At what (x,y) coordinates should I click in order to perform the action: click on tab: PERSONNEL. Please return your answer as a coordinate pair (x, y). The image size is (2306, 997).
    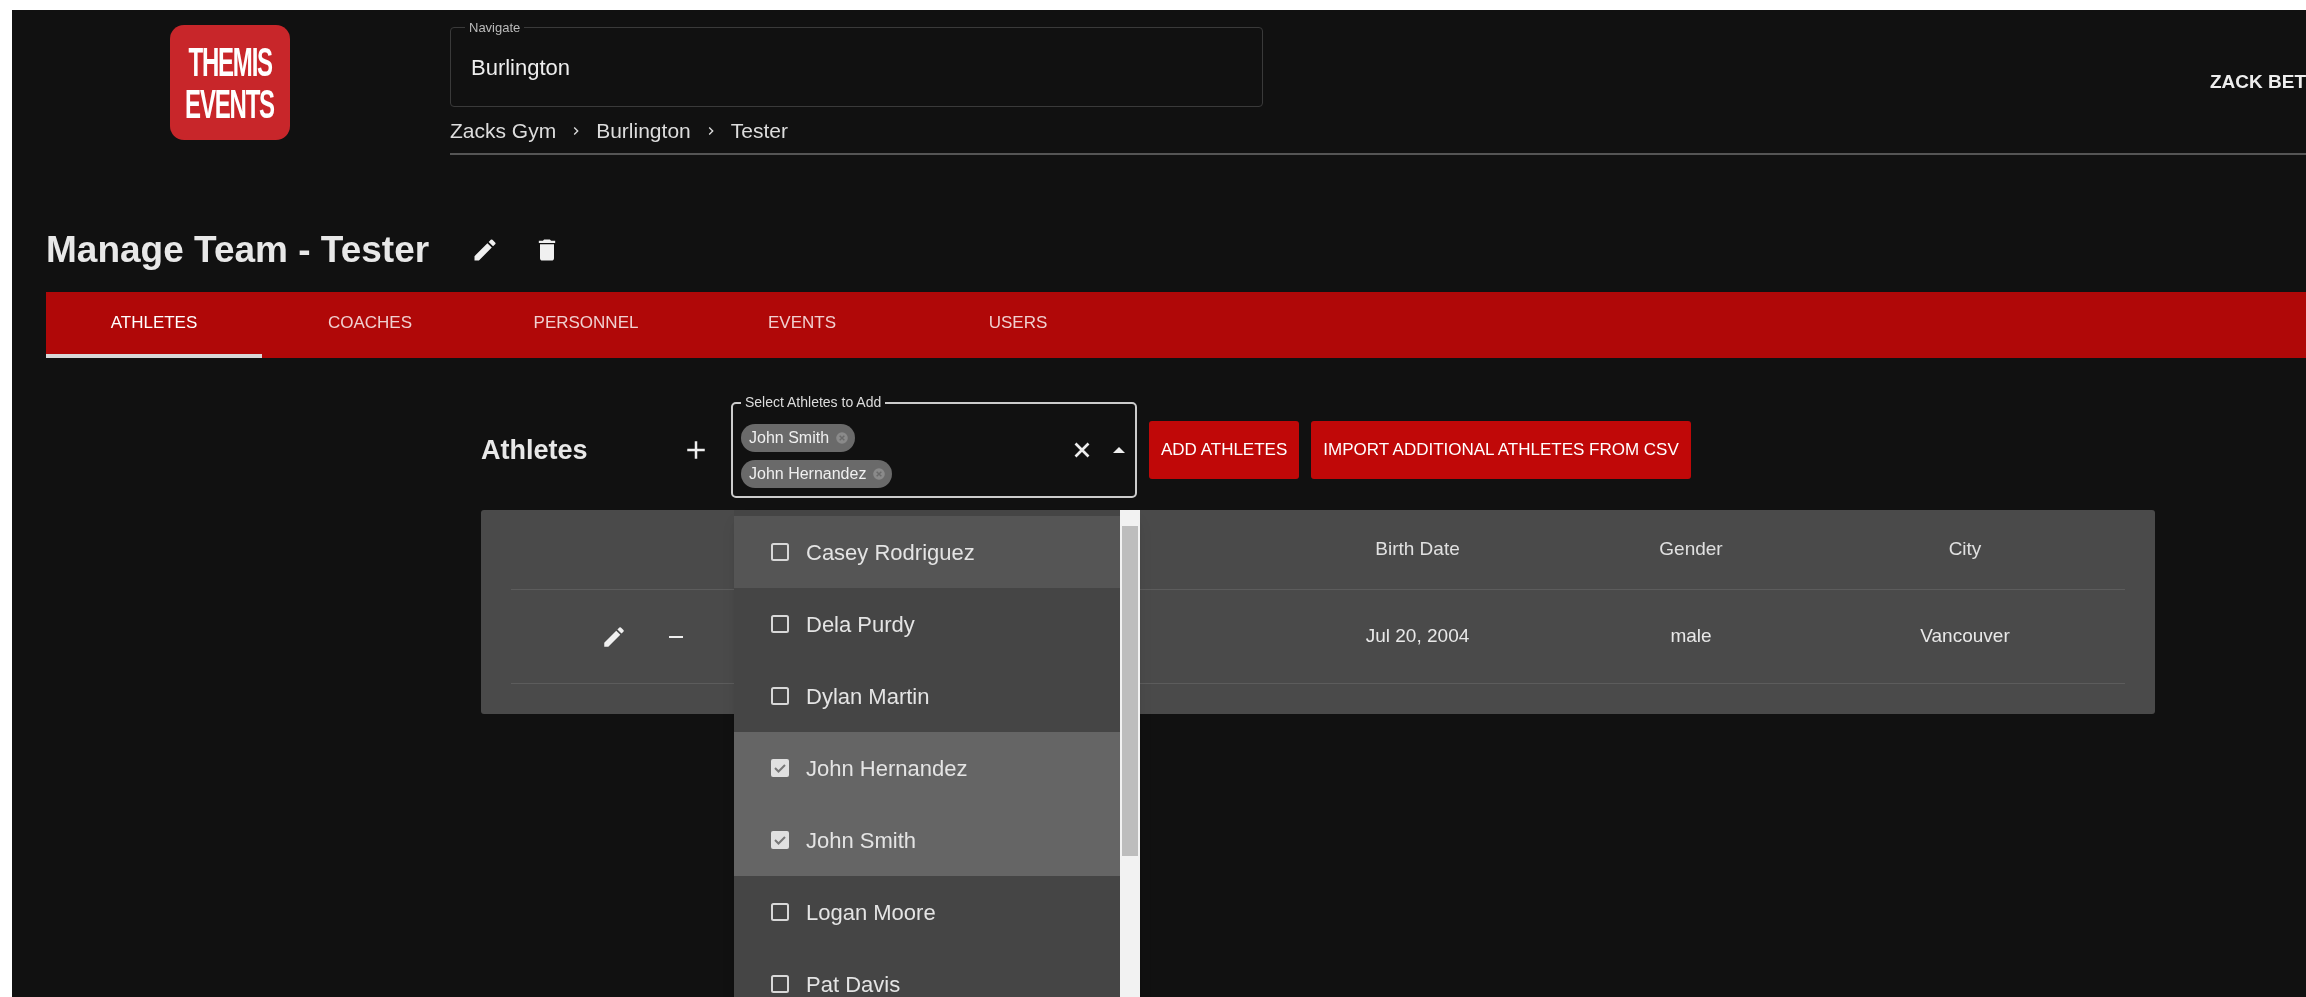
    Looking at the image, I should click on (586, 325).